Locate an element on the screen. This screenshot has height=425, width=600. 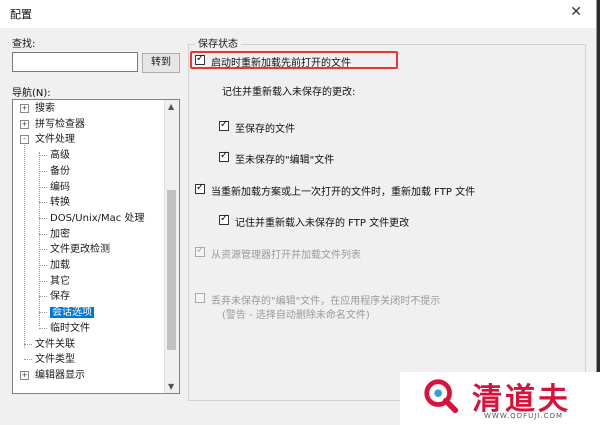
group-title: 保存状态 is located at coordinates (218, 42).